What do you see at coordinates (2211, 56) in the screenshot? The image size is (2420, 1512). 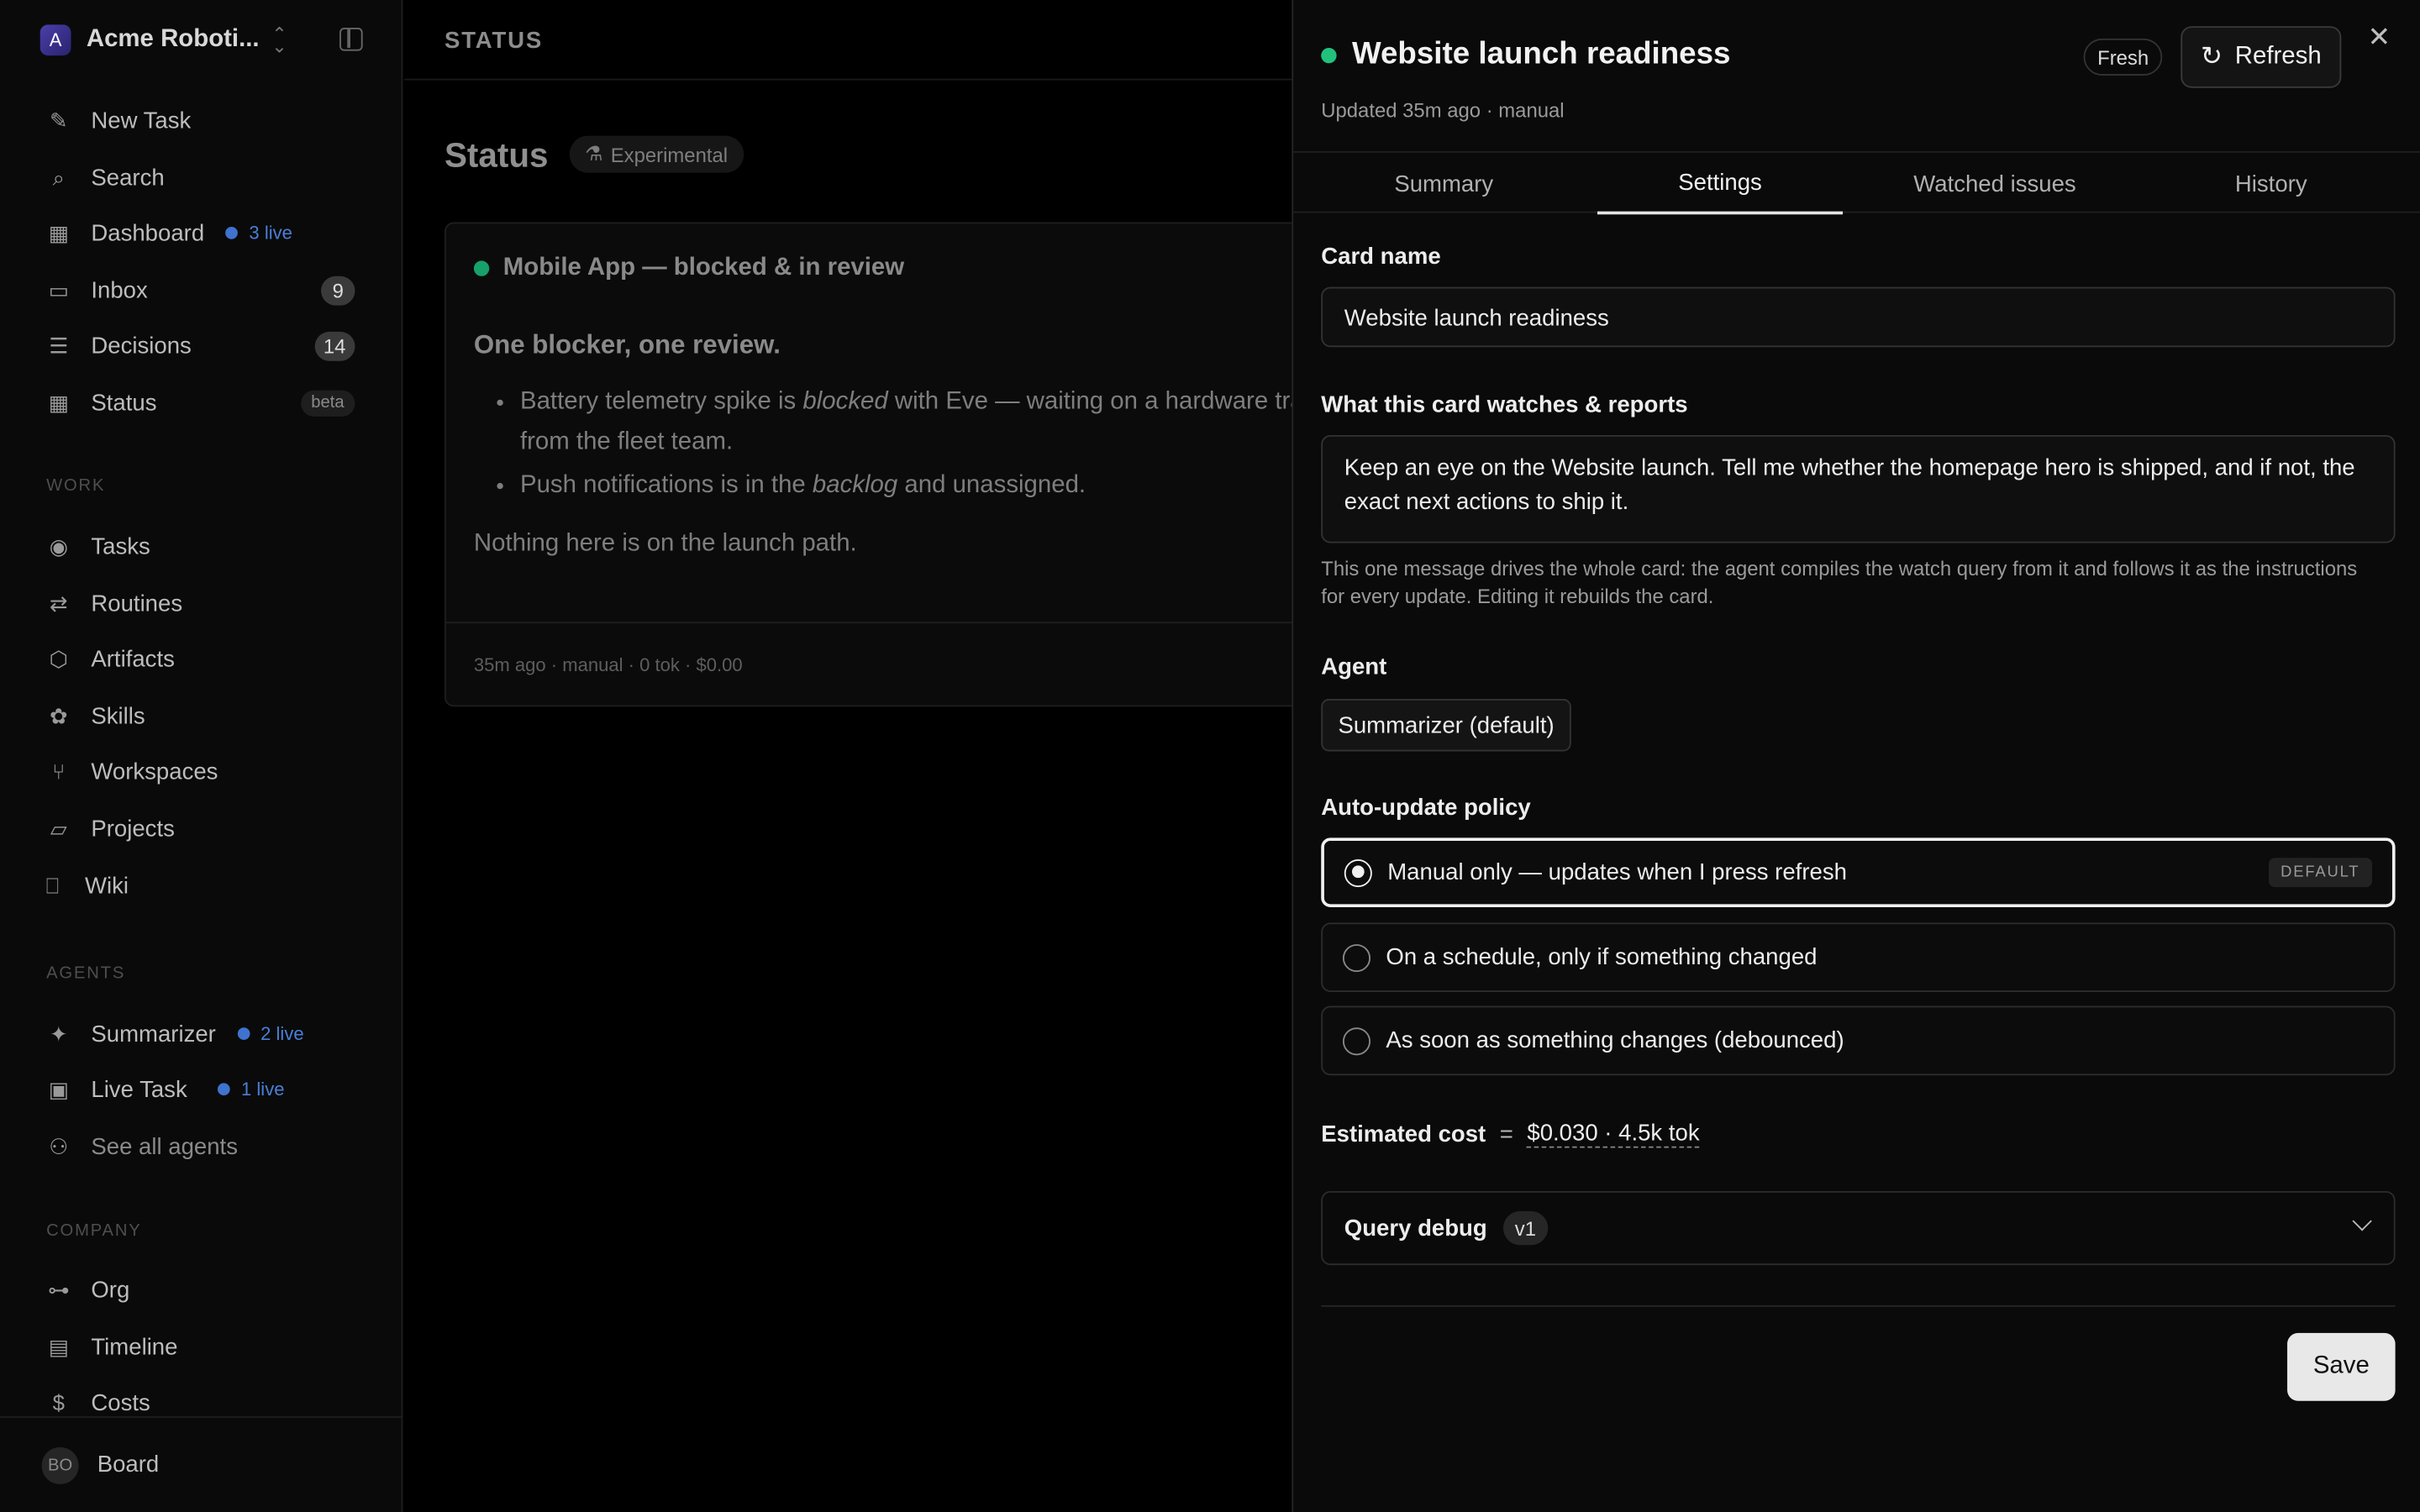 I see `refresh-icon: ↻` at bounding box center [2211, 56].